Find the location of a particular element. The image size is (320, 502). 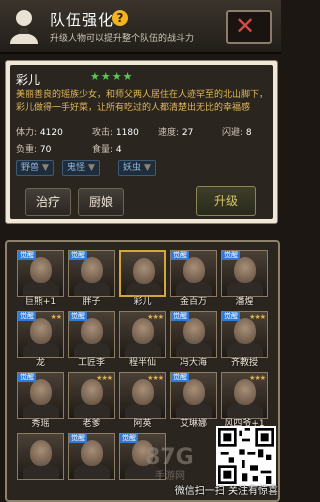

heal-button: 治疗 is located at coordinates (48, 202).